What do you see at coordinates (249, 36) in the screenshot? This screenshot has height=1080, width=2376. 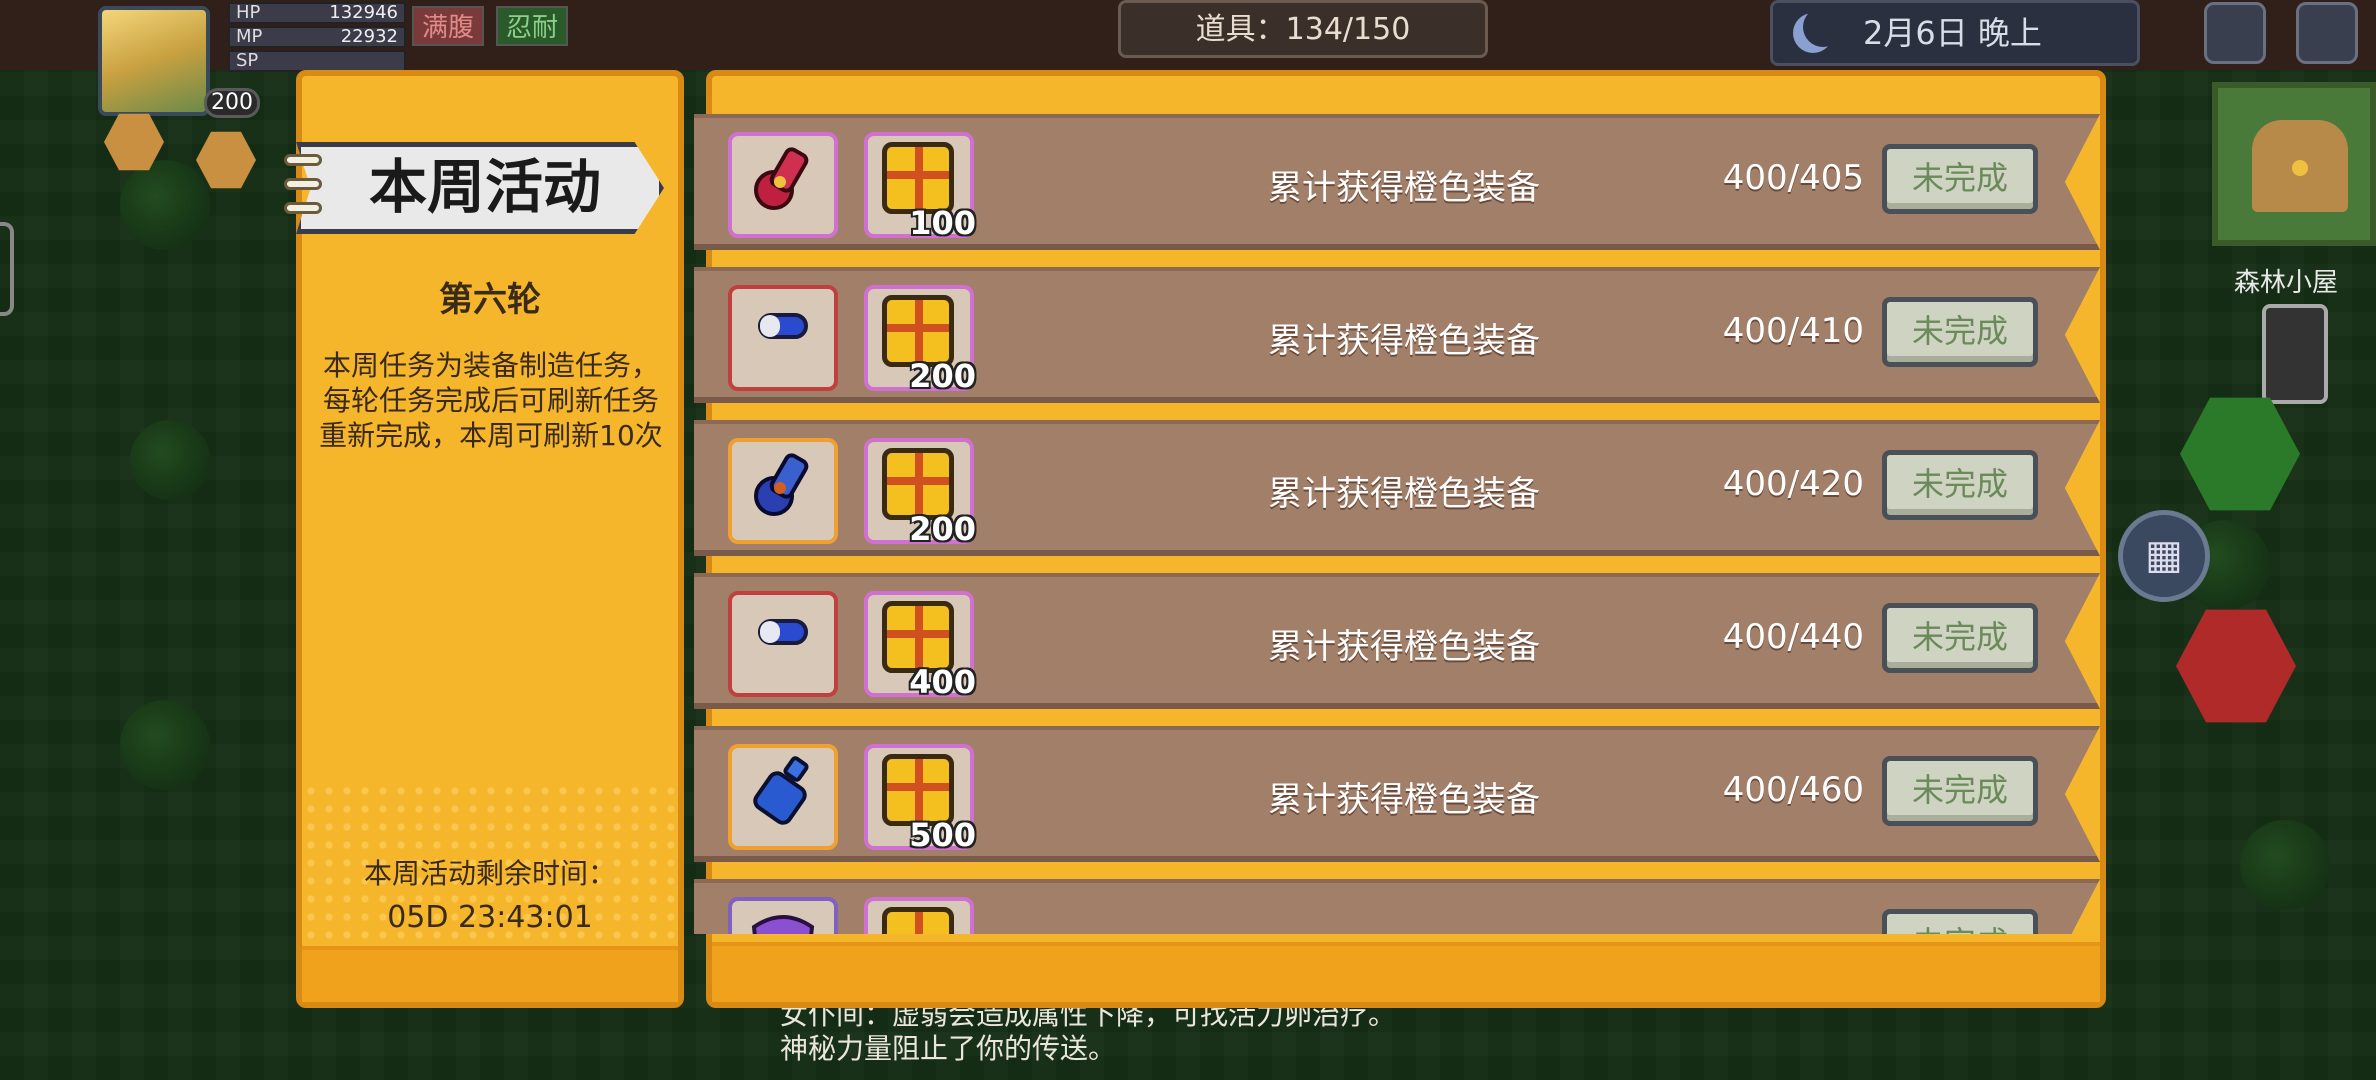 I see `mp-label: MP` at bounding box center [249, 36].